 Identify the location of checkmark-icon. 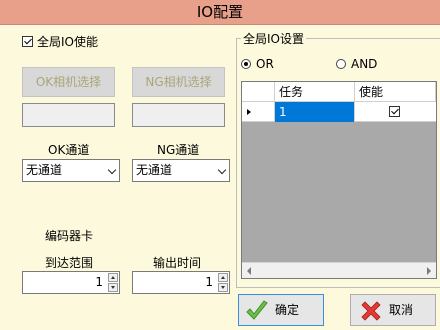
(257, 310).